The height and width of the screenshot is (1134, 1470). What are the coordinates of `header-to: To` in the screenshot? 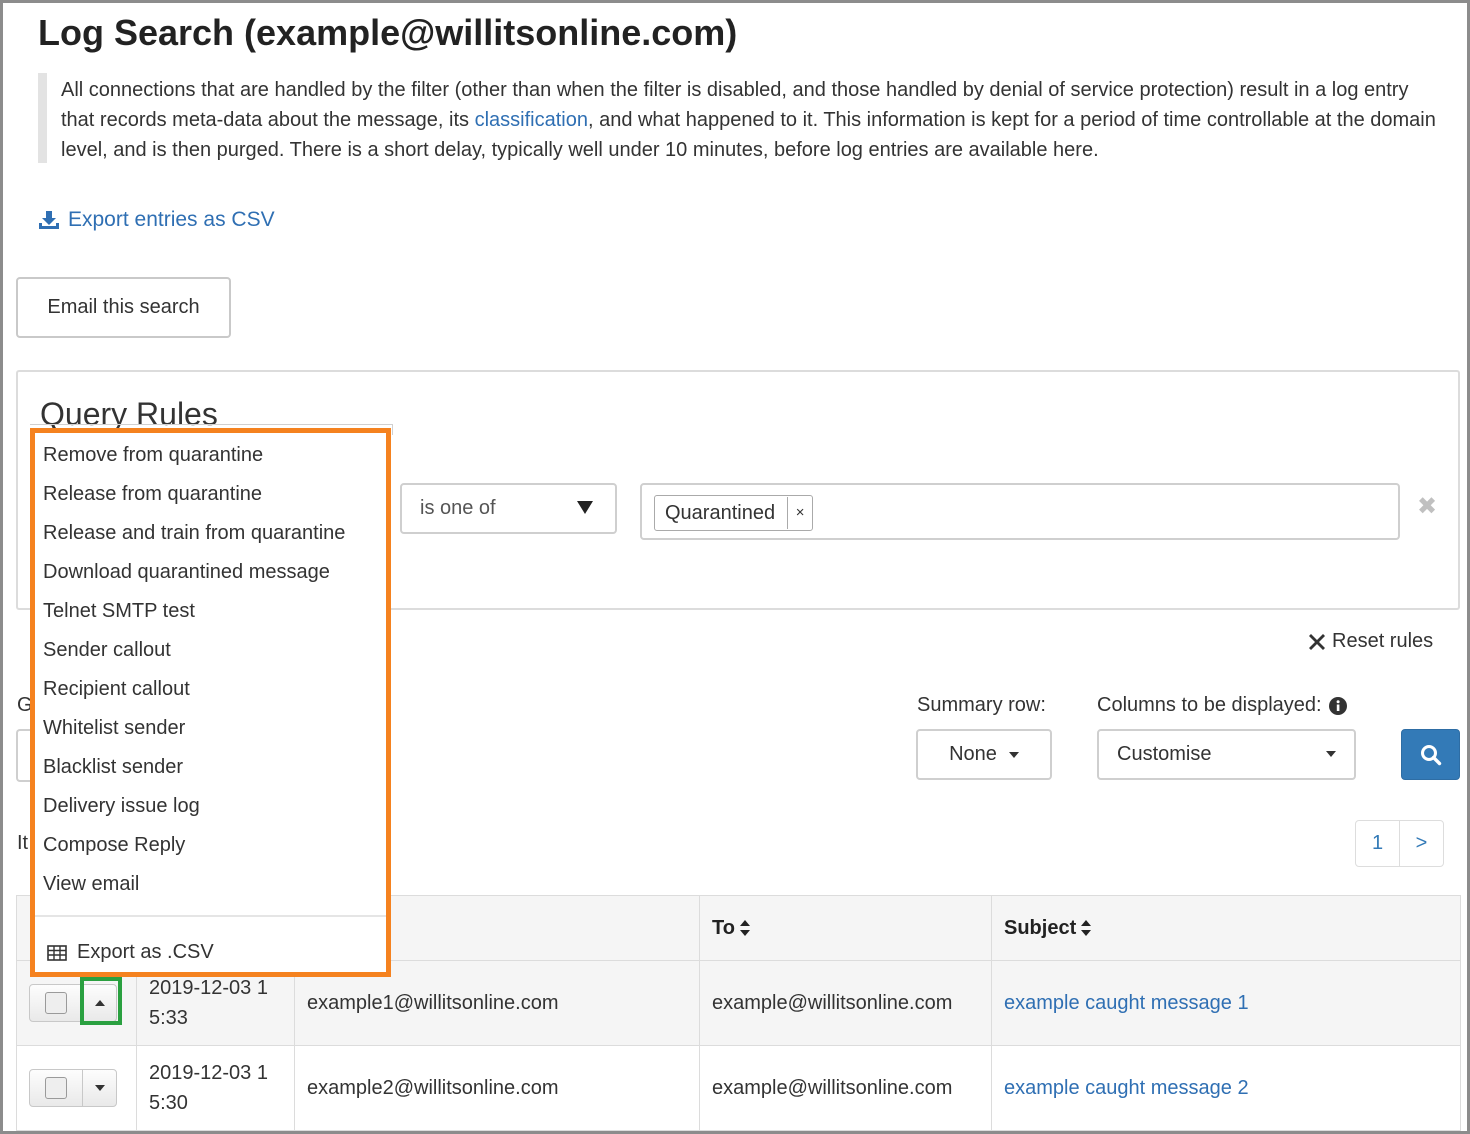 It's located at (845, 928).